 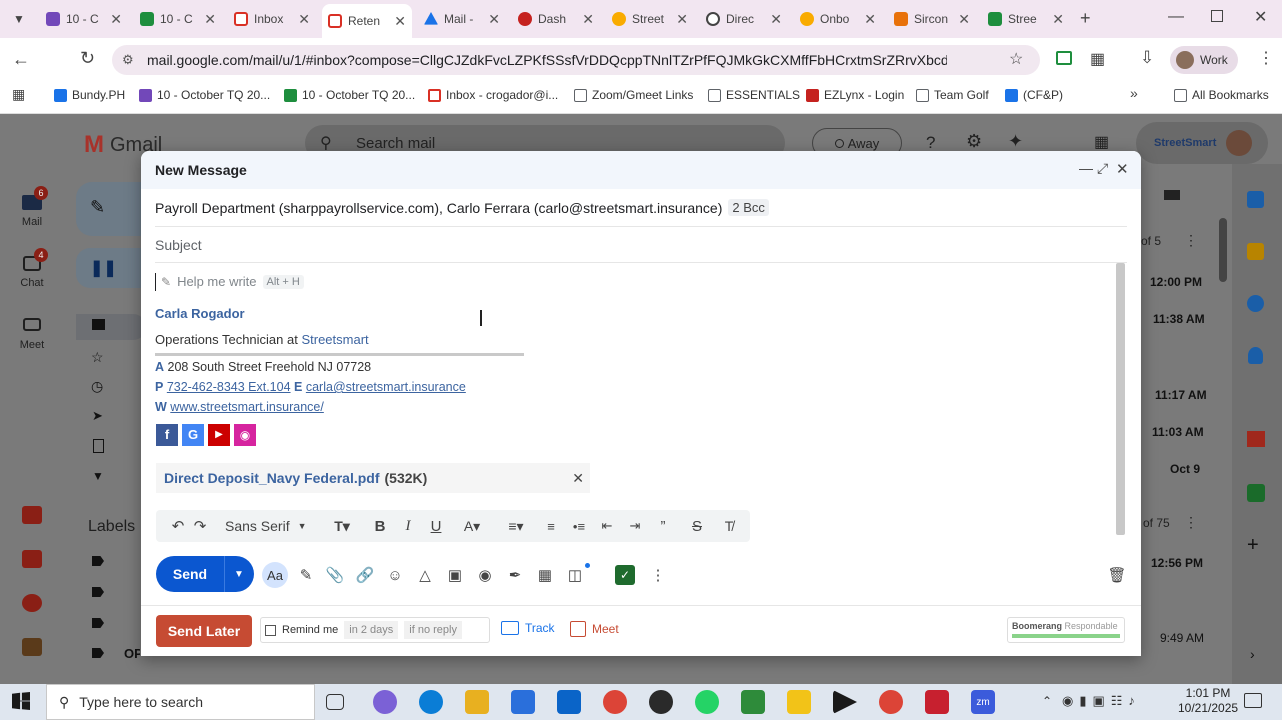 What do you see at coordinates (32, 337) in the screenshot?
I see `rail-meet: Meet` at bounding box center [32, 337].